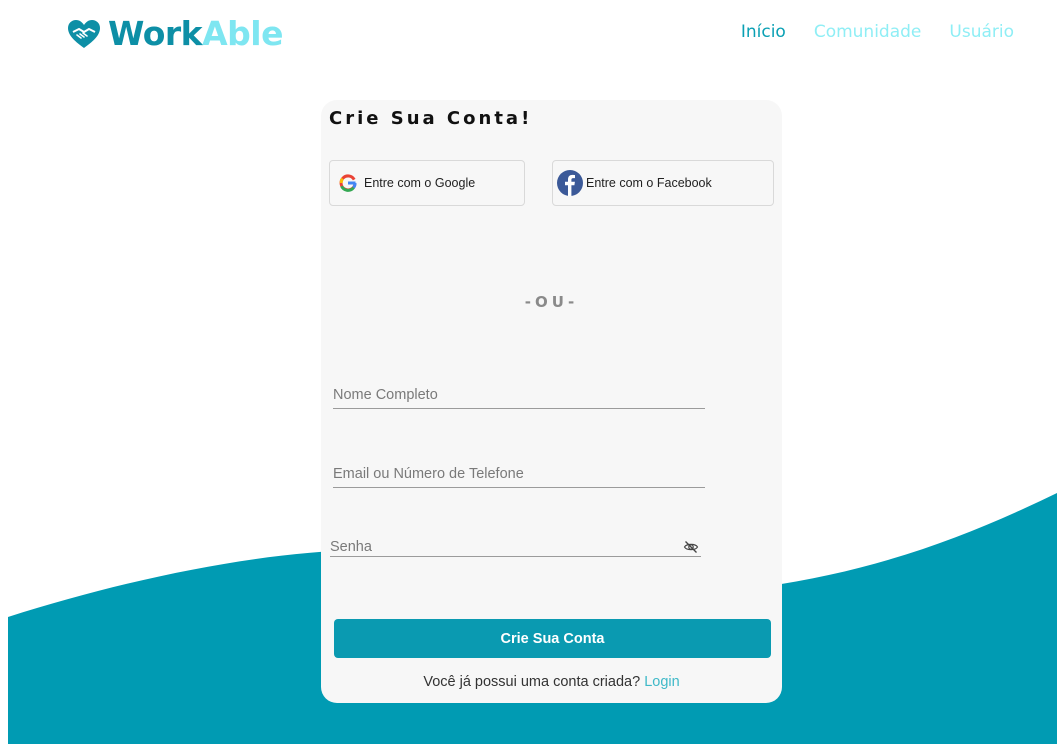  What do you see at coordinates (242, 33) in the screenshot?
I see `brand-name-part2: Able` at bounding box center [242, 33].